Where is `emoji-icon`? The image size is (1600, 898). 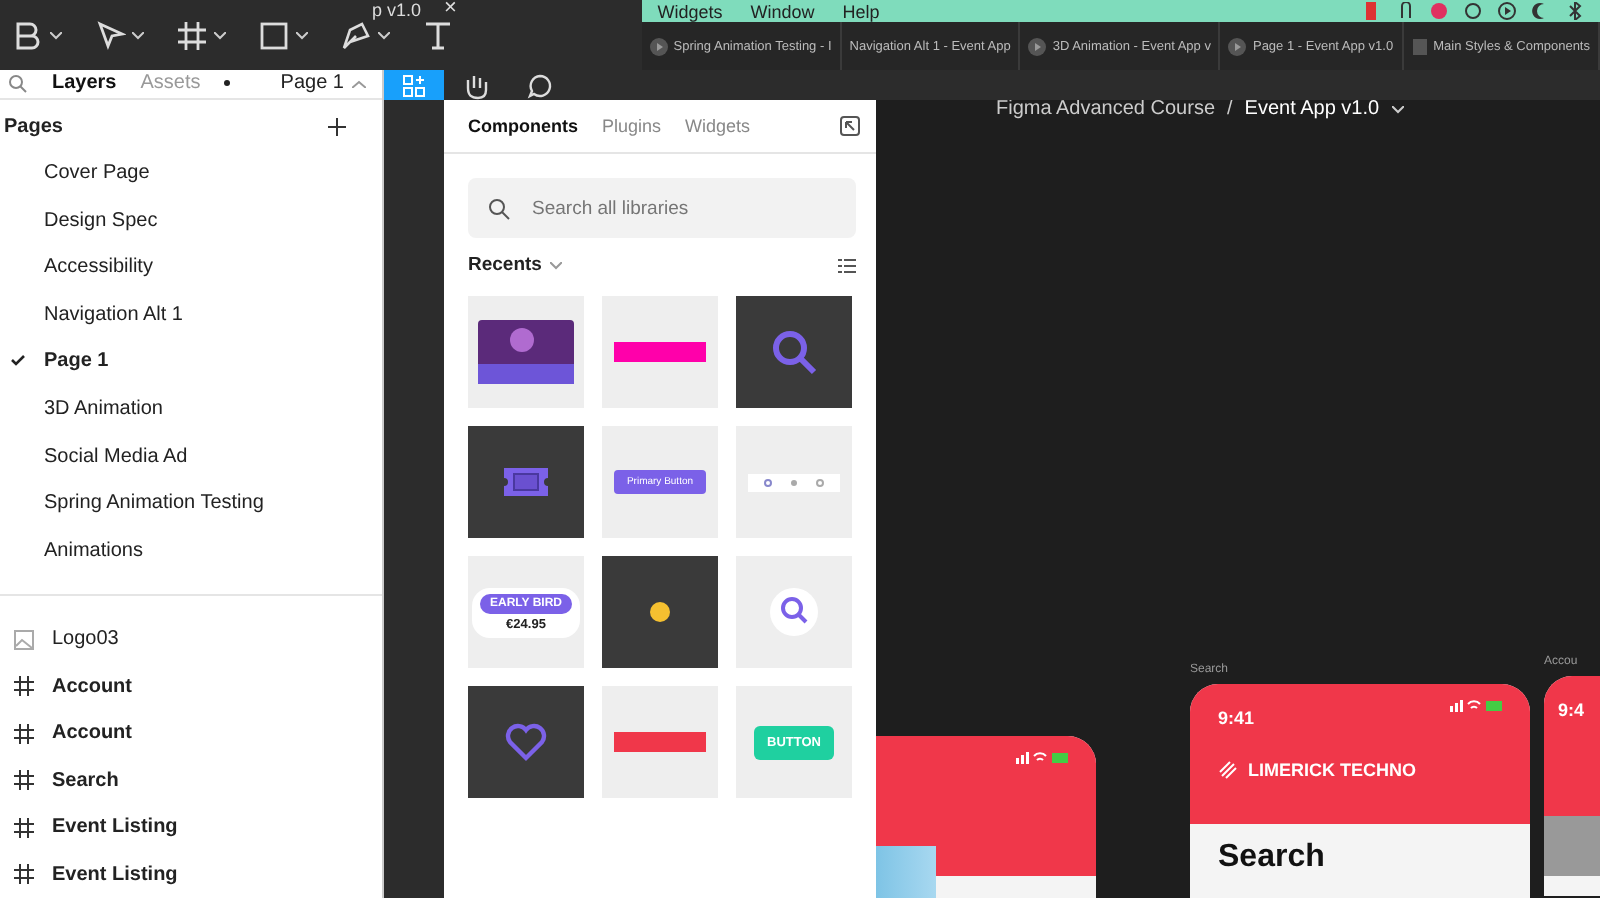 emoji-icon is located at coordinates (660, 612).